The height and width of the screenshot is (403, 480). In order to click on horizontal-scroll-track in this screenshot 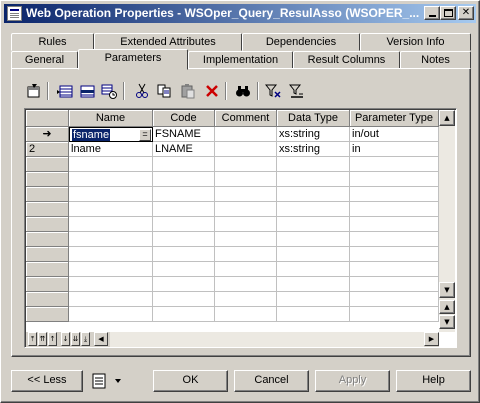, I will do `click(267, 339)`.